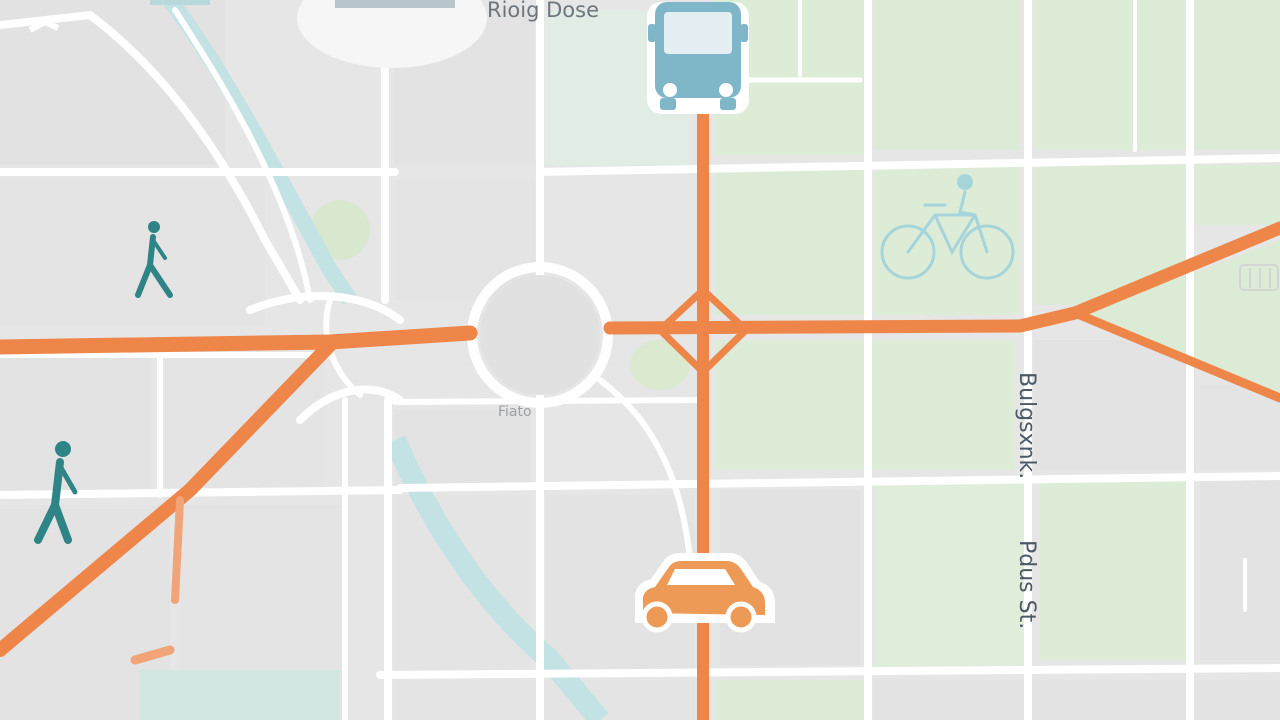 The height and width of the screenshot is (720, 1280). What do you see at coordinates (540, 335) in the screenshot?
I see `roundabout-center` at bounding box center [540, 335].